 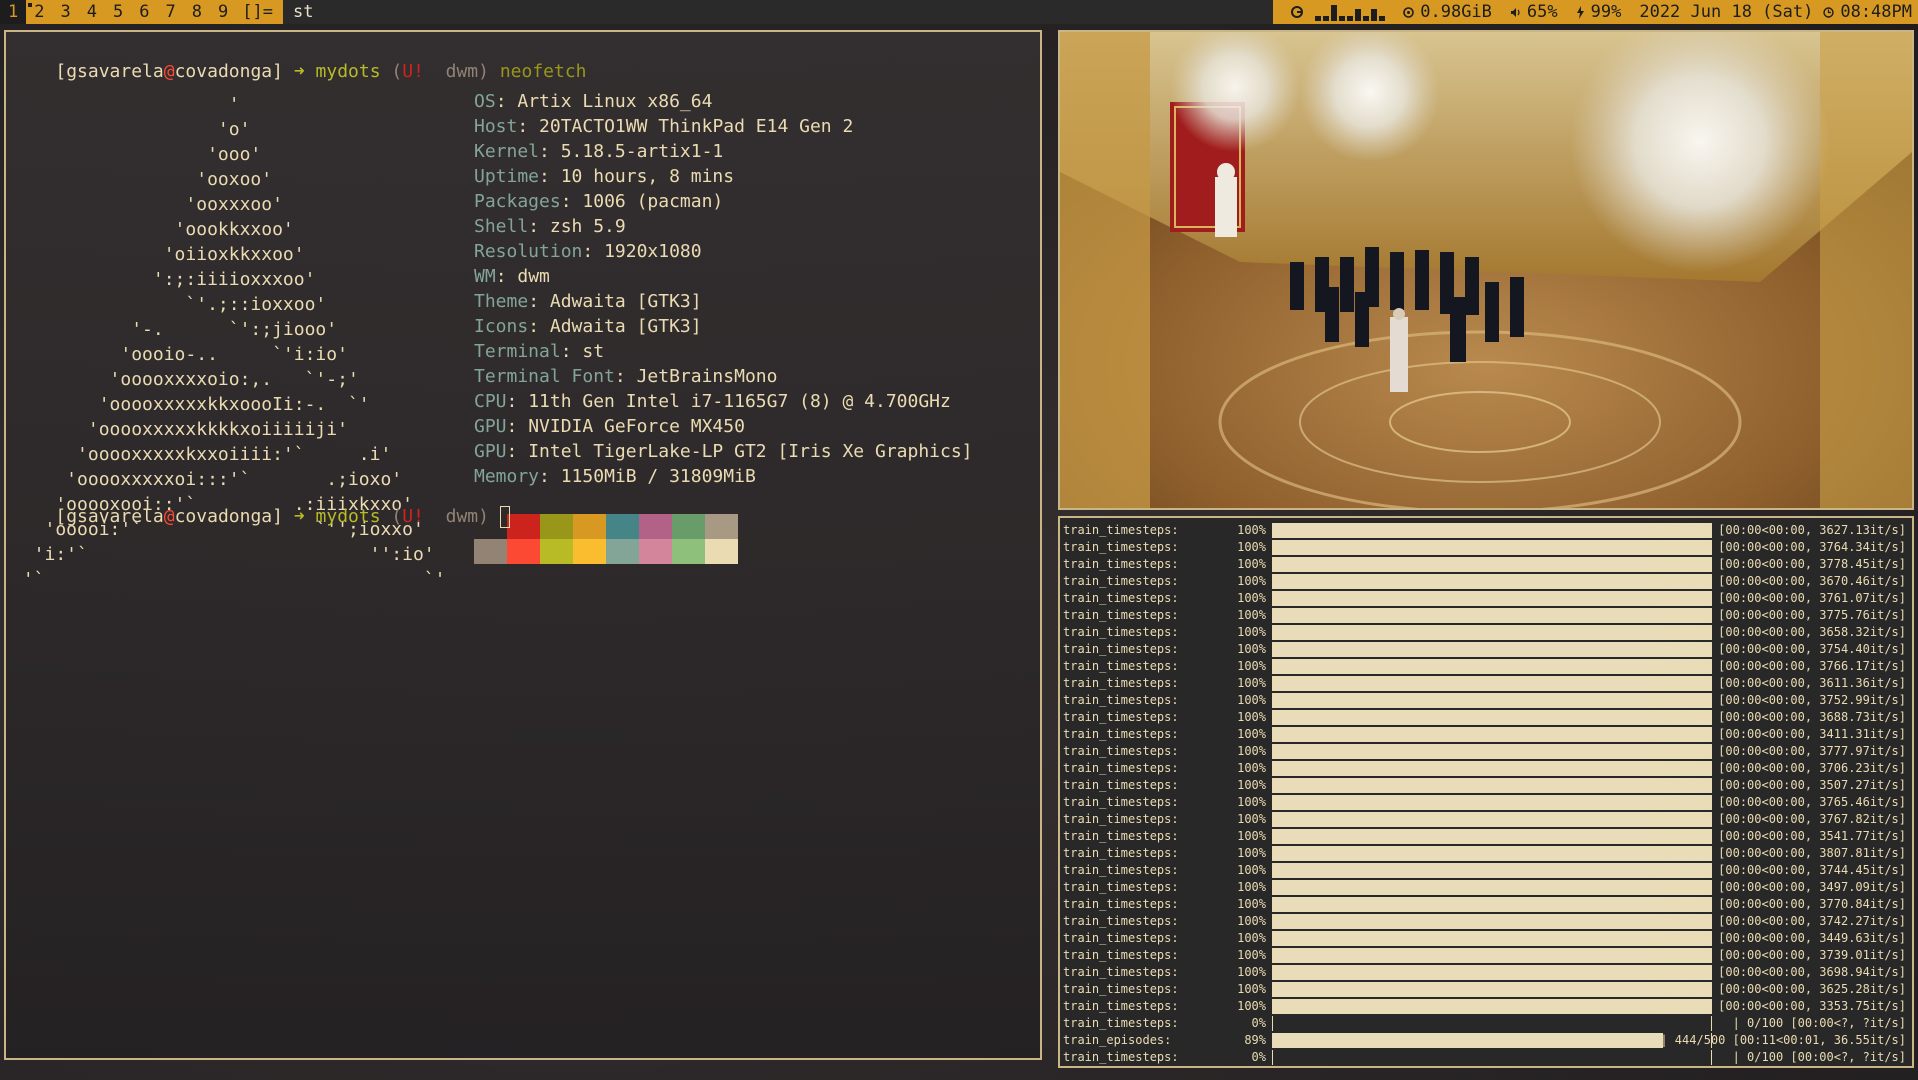 I want to click on progress-stats: | 100/100 [00:00<00:00, 3670.46it/s], so click(x=1775, y=581).